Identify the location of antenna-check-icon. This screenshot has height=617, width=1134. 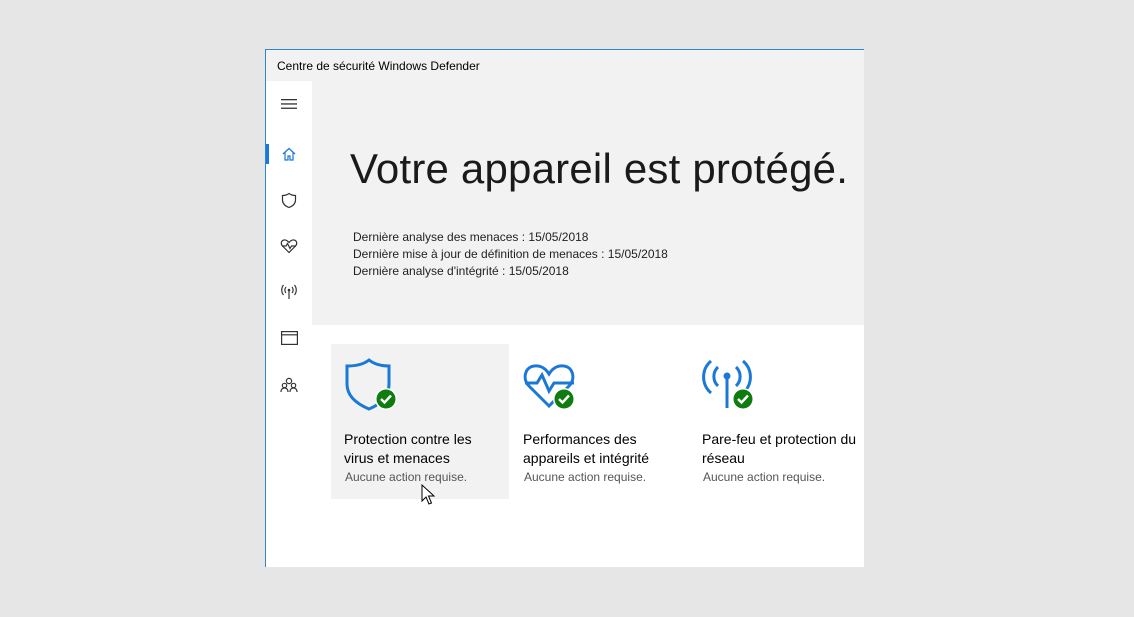
(728, 384).